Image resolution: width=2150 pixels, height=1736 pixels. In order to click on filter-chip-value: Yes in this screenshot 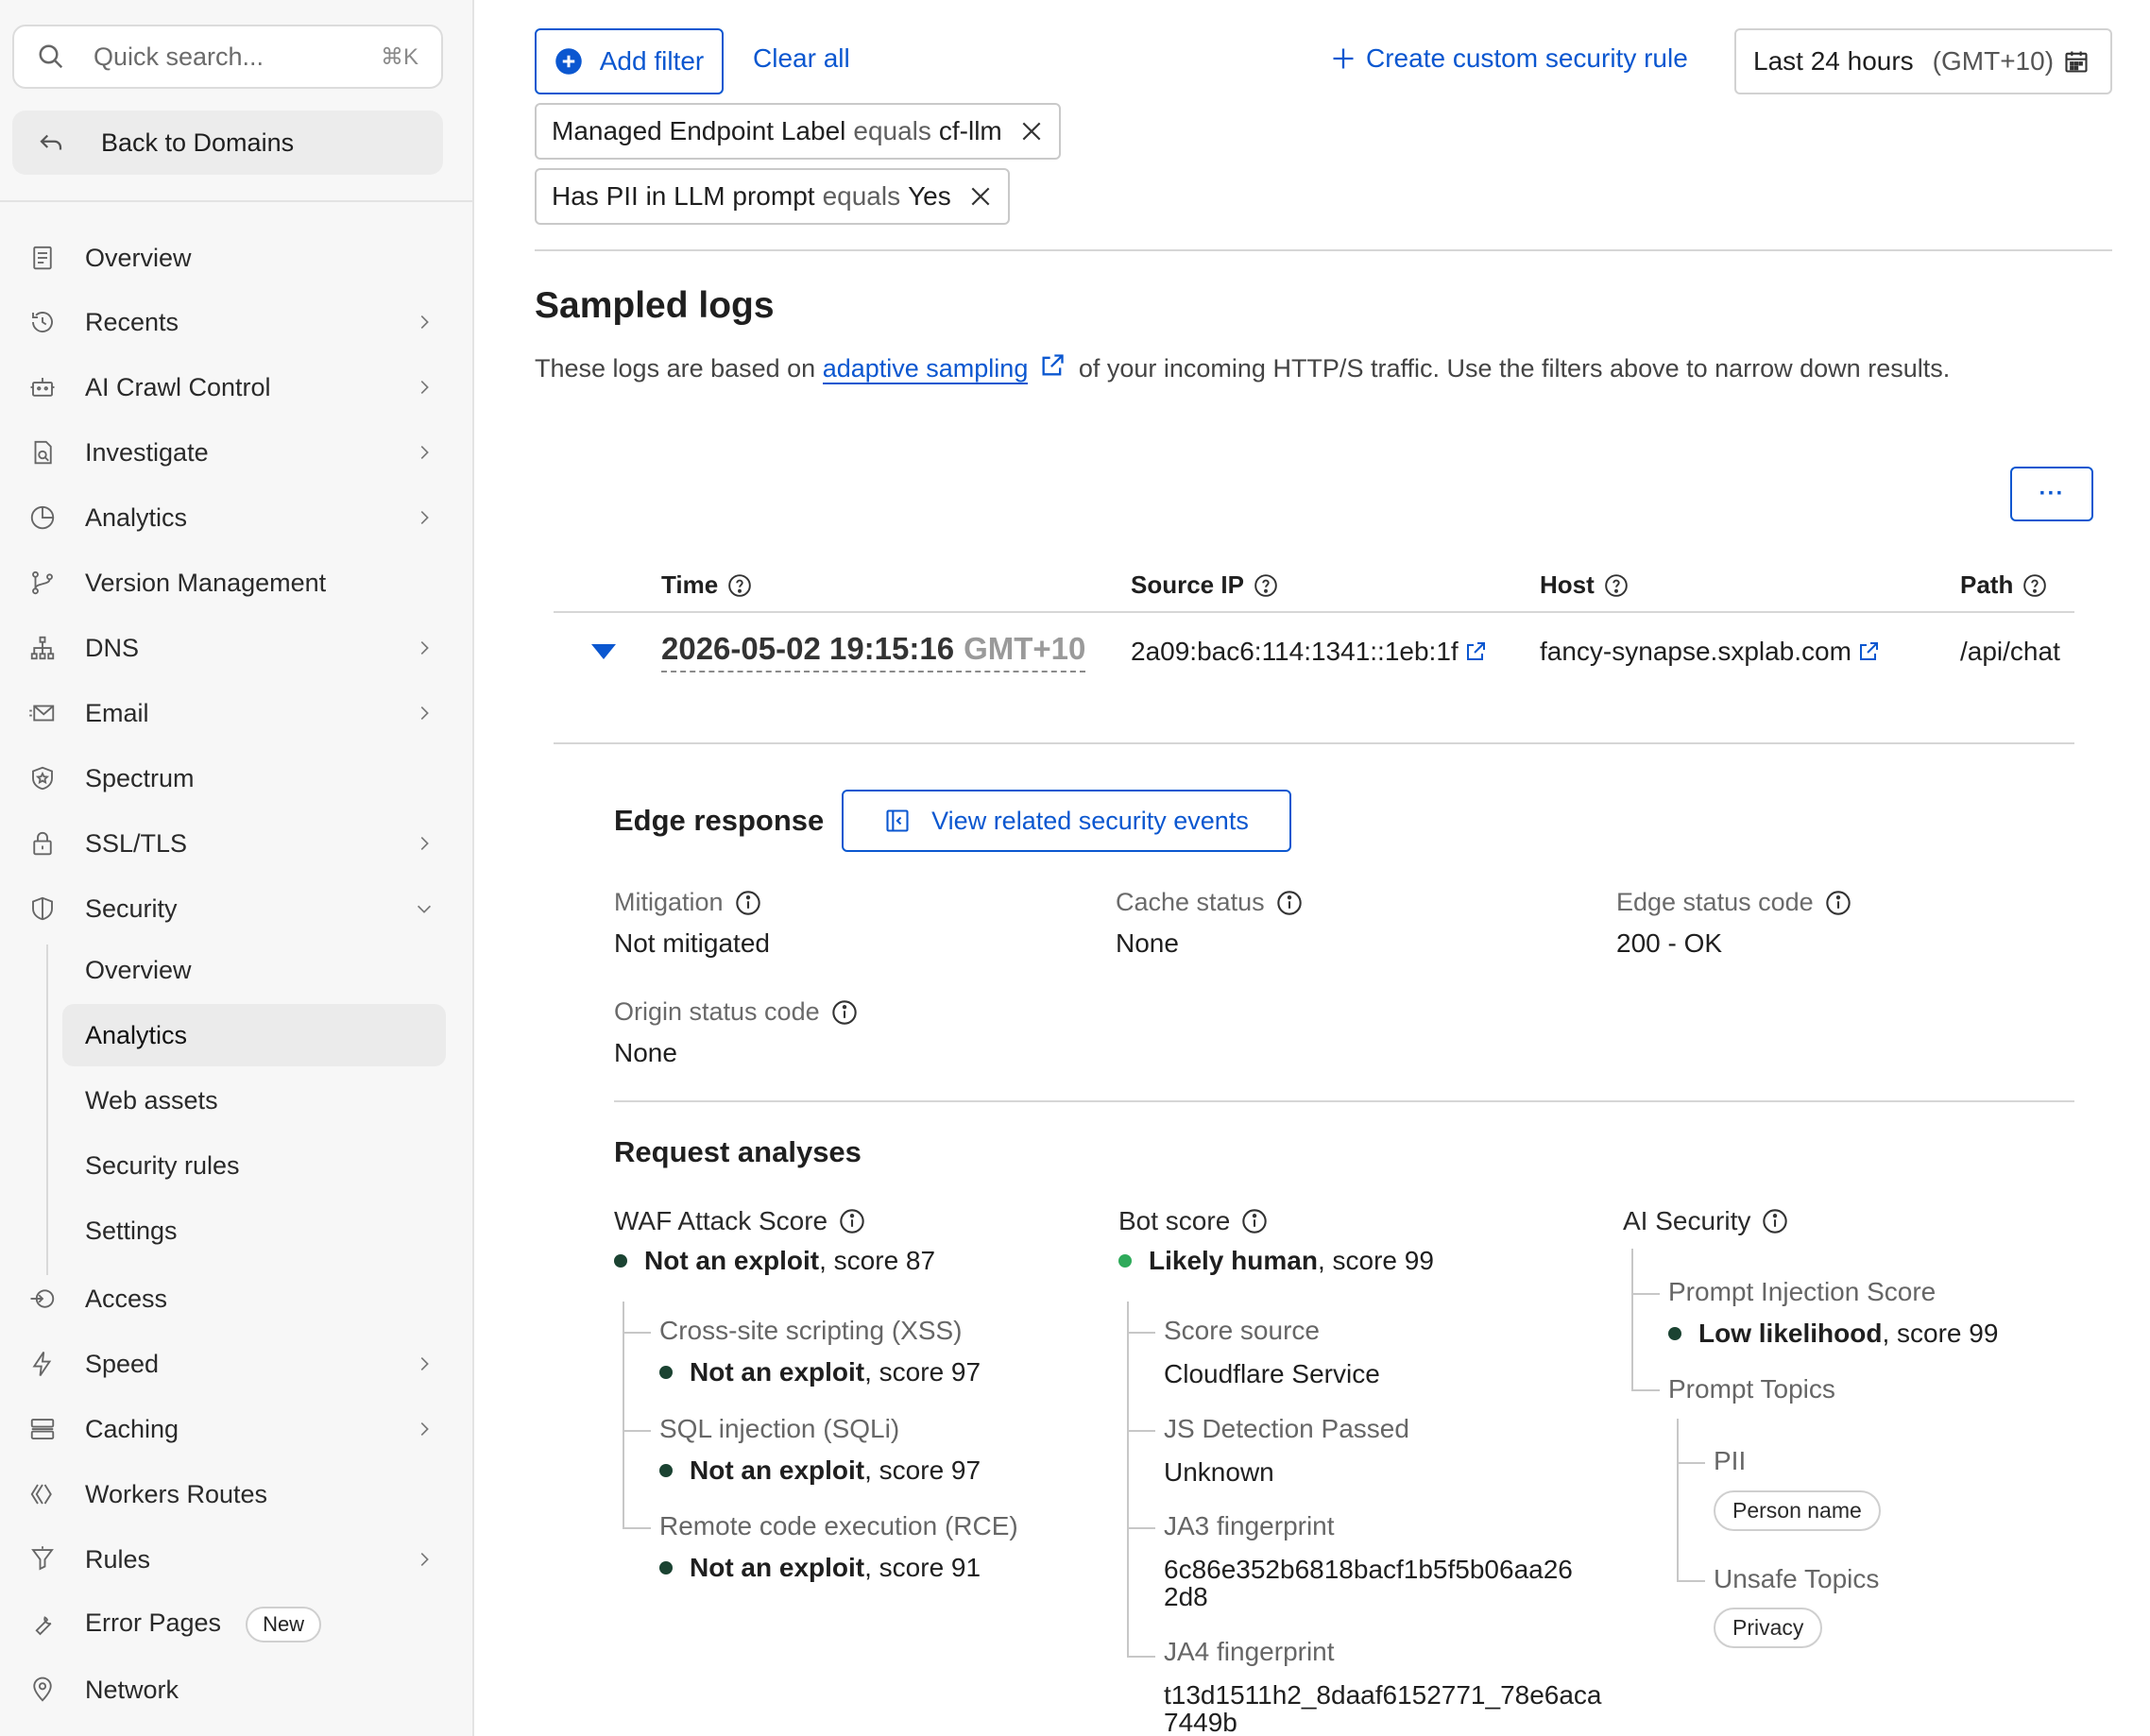, I will do `click(929, 196)`.